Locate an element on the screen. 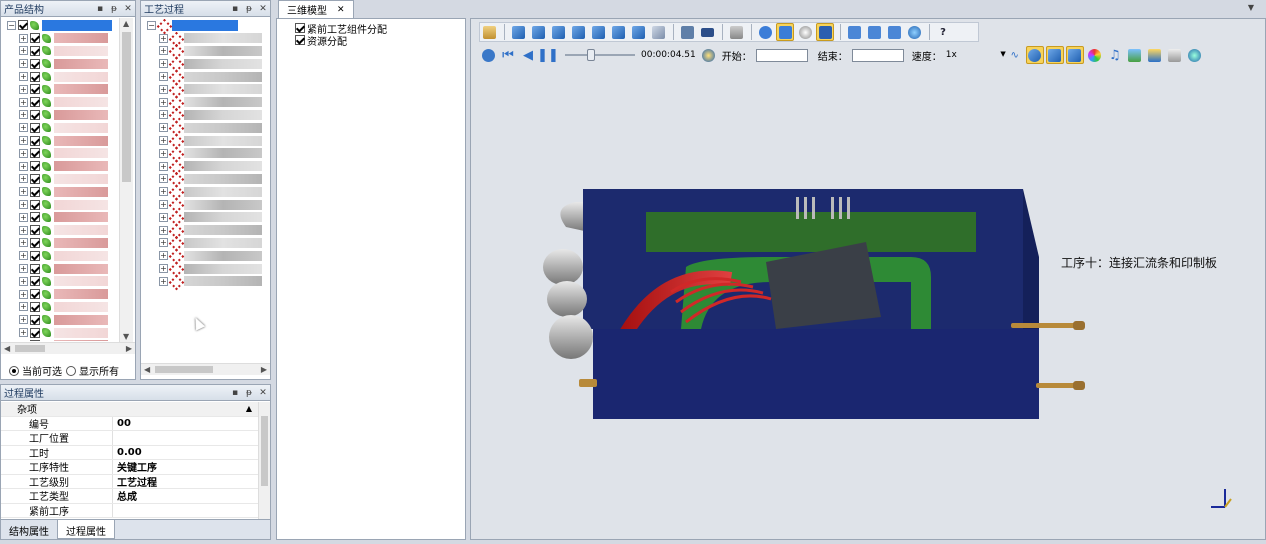  collapse-icon: ▲ is located at coordinates (249, 408).